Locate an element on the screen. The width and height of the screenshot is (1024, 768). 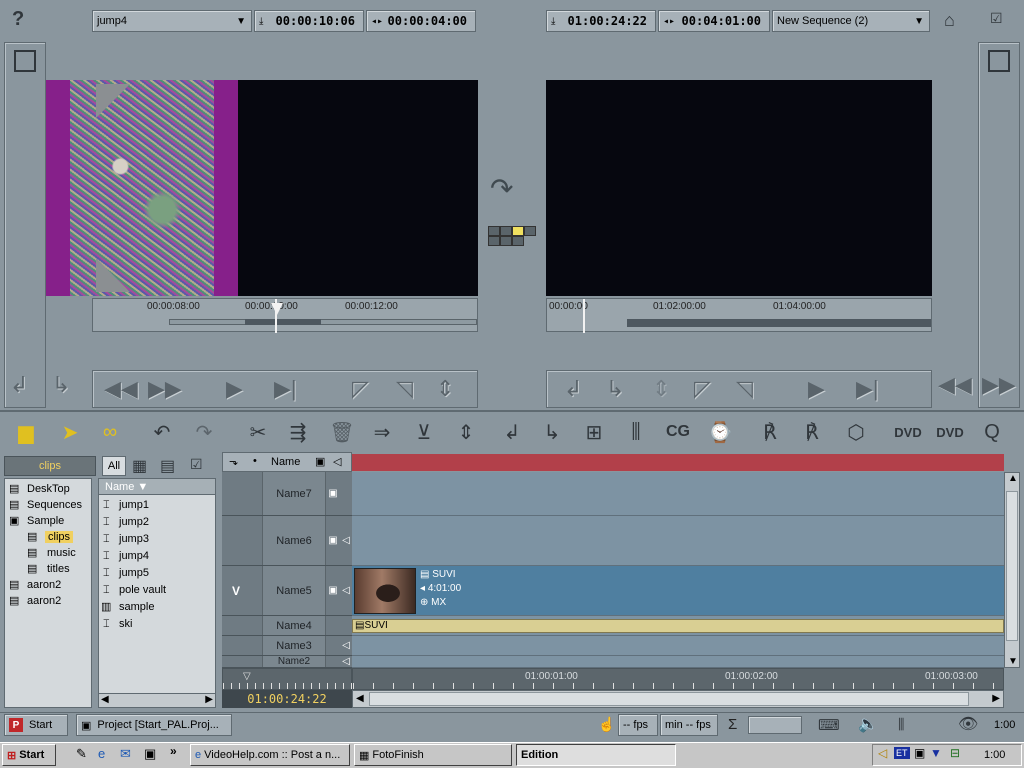
timeline-vscrollbar: ▲ ▼ is located at coordinates (1012, 570).